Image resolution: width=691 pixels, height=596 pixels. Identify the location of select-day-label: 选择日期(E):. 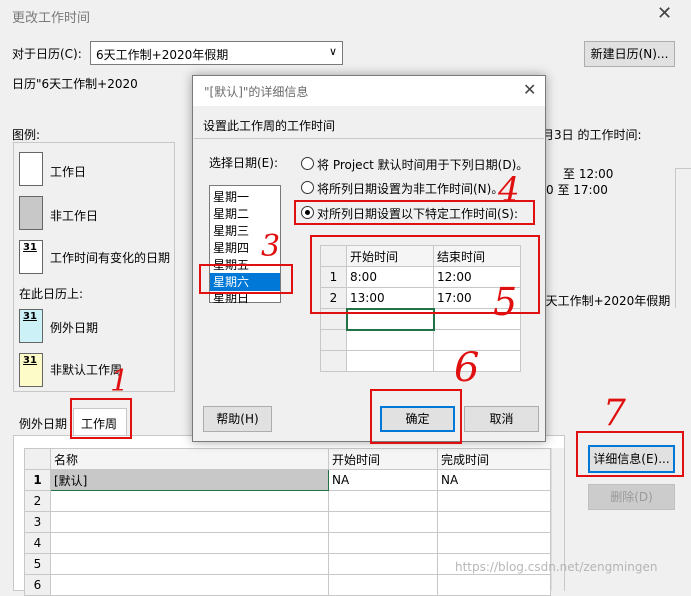
(243, 163).